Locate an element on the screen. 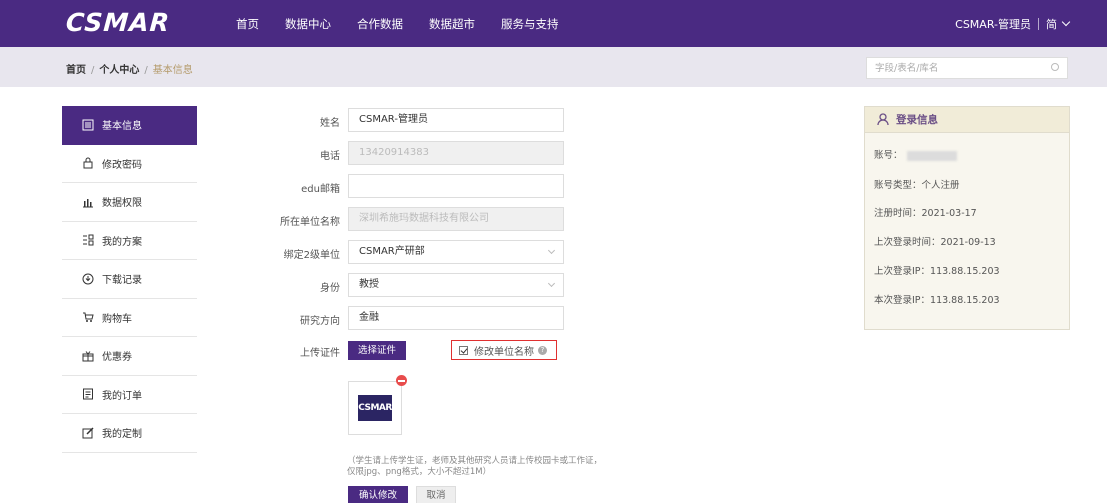 The height and width of the screenshot is (503, 1107). upload-label: 上传证件 is located at coordinates (320, 353).